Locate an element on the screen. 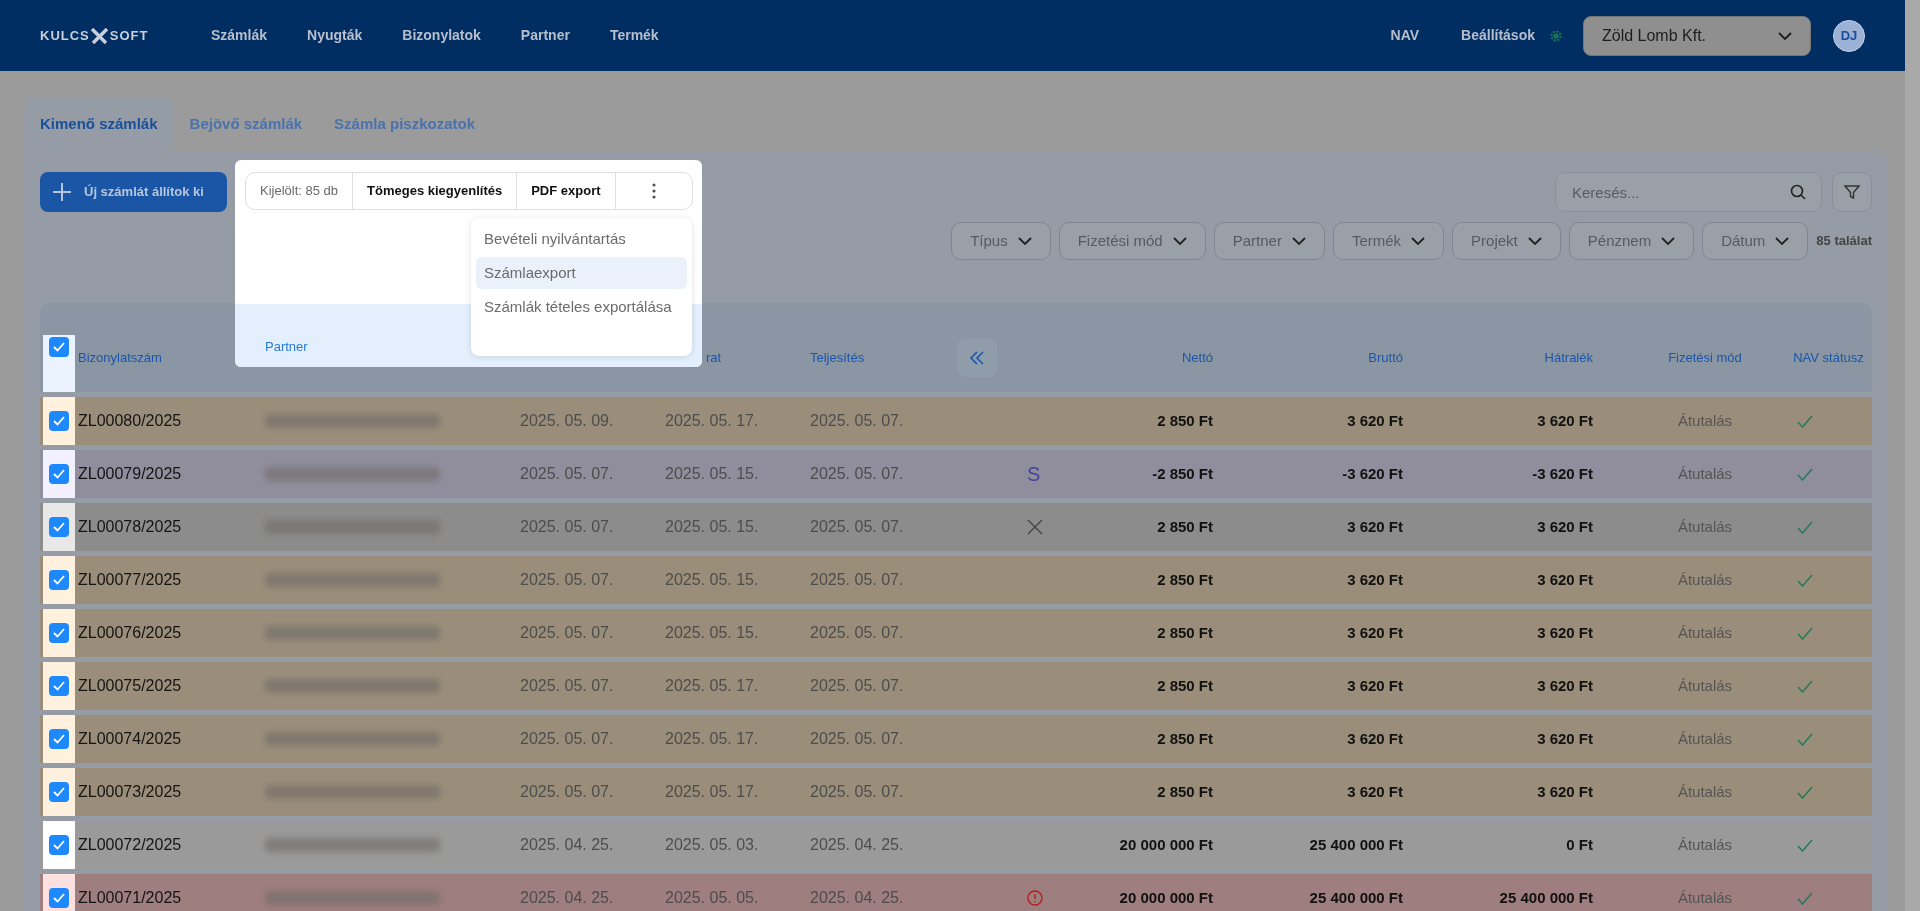 This screenshot has height=911, width=1920. bulk-action-button: Tömeges kiegyenlítés is located at coordinates (435, 191).